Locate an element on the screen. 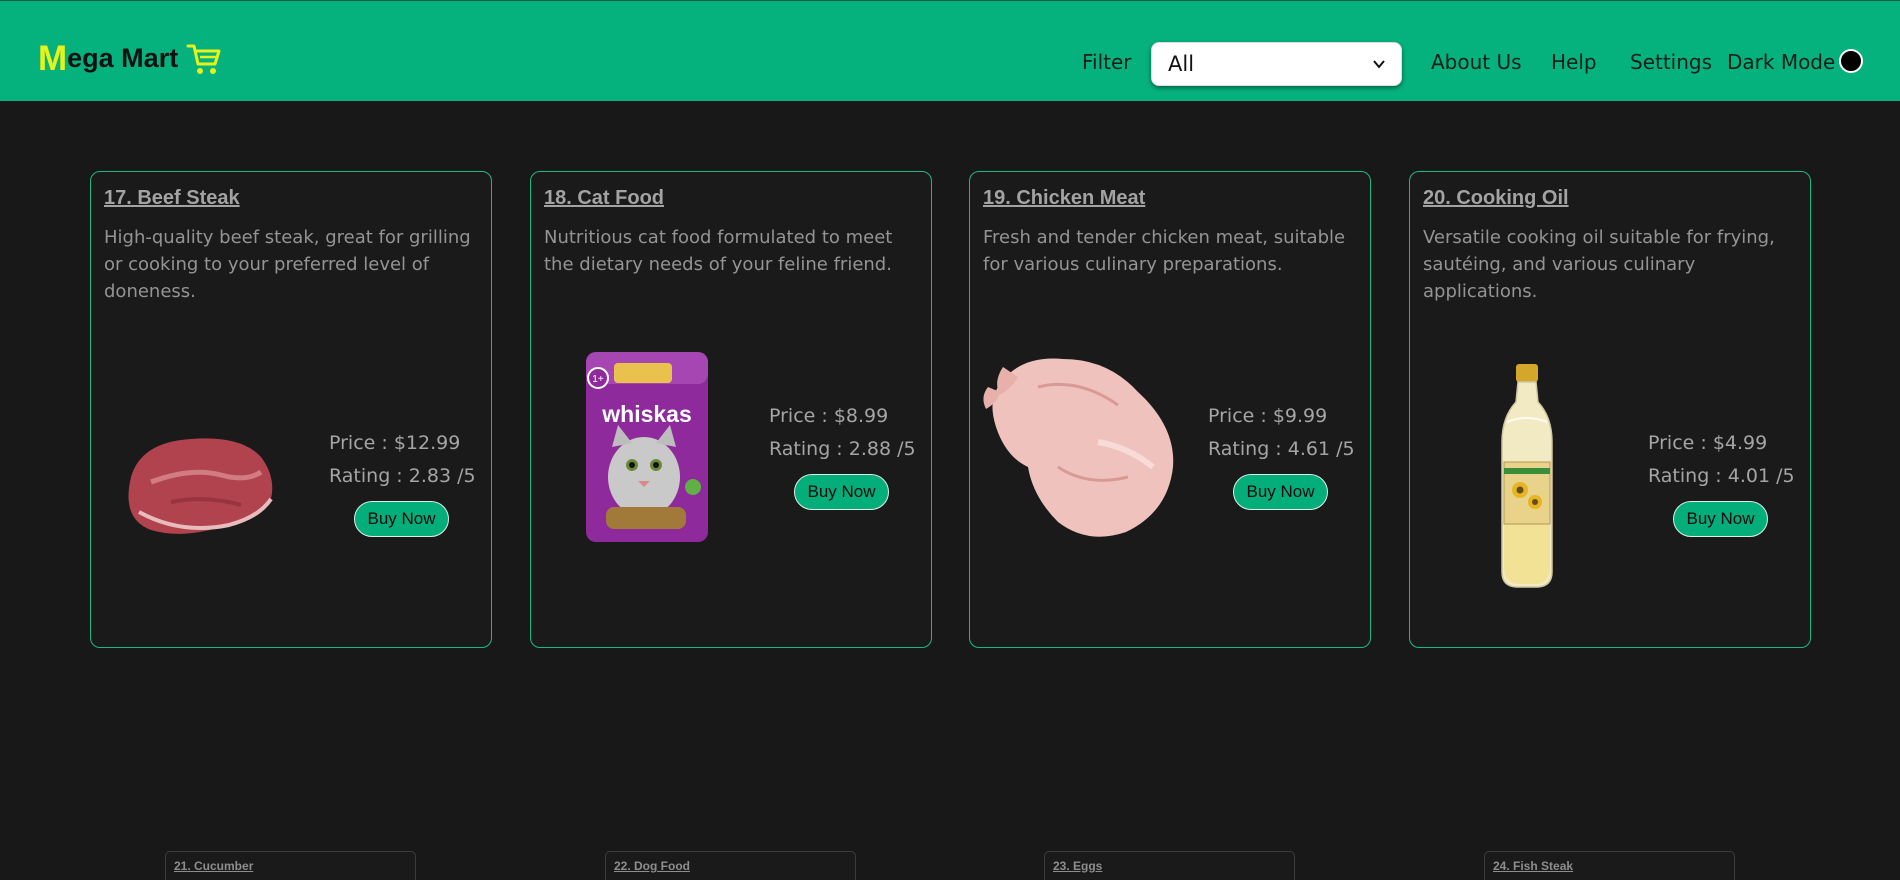  product-price: Price : $4.99 is located at coordinates (1708, 443).